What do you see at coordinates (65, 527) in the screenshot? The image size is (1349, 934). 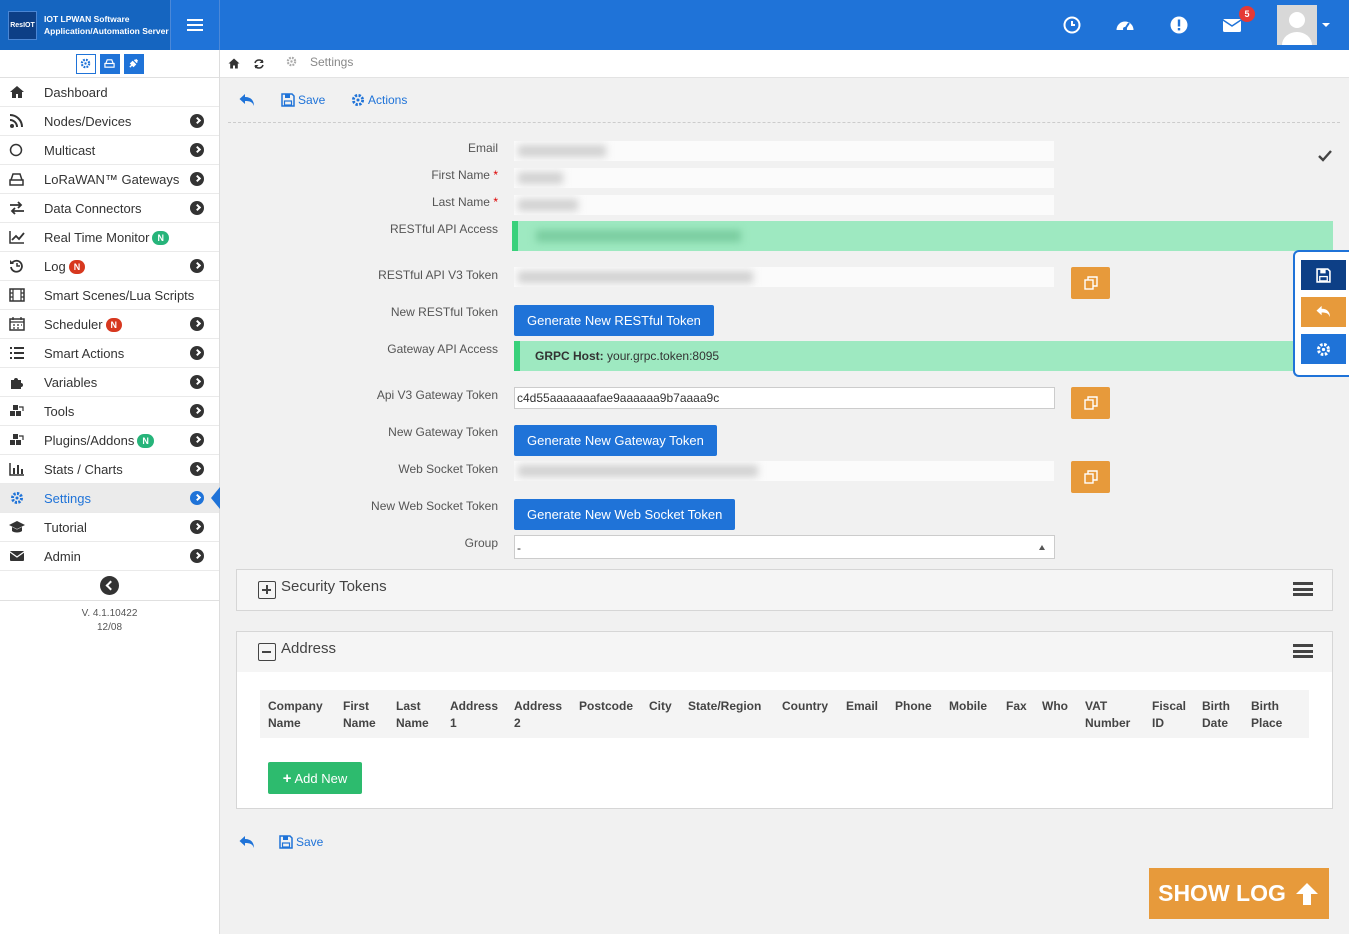 I see `sidebar-item-label: Tutorial` at bounding box center [65, 527].